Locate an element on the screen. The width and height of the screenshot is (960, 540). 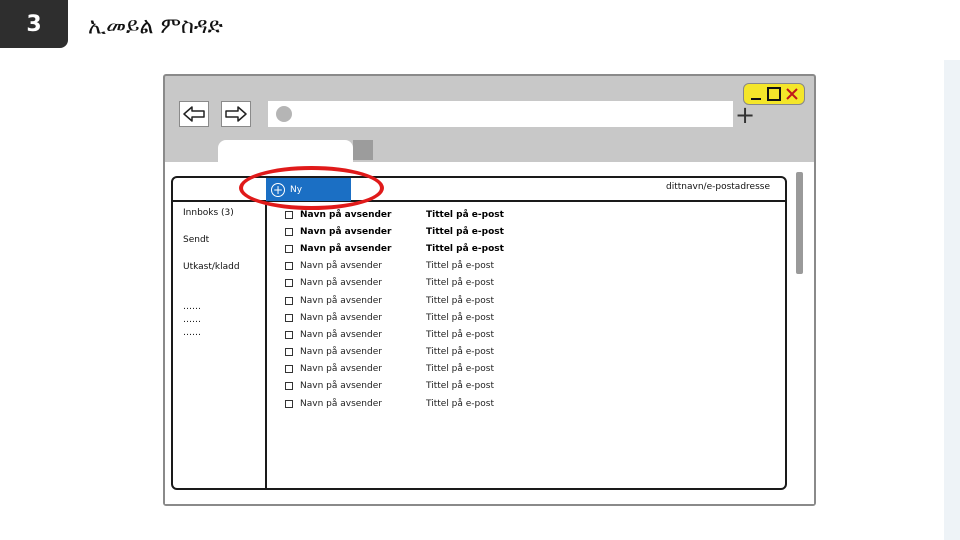
browser-tab is located at coordinates (285, 152).